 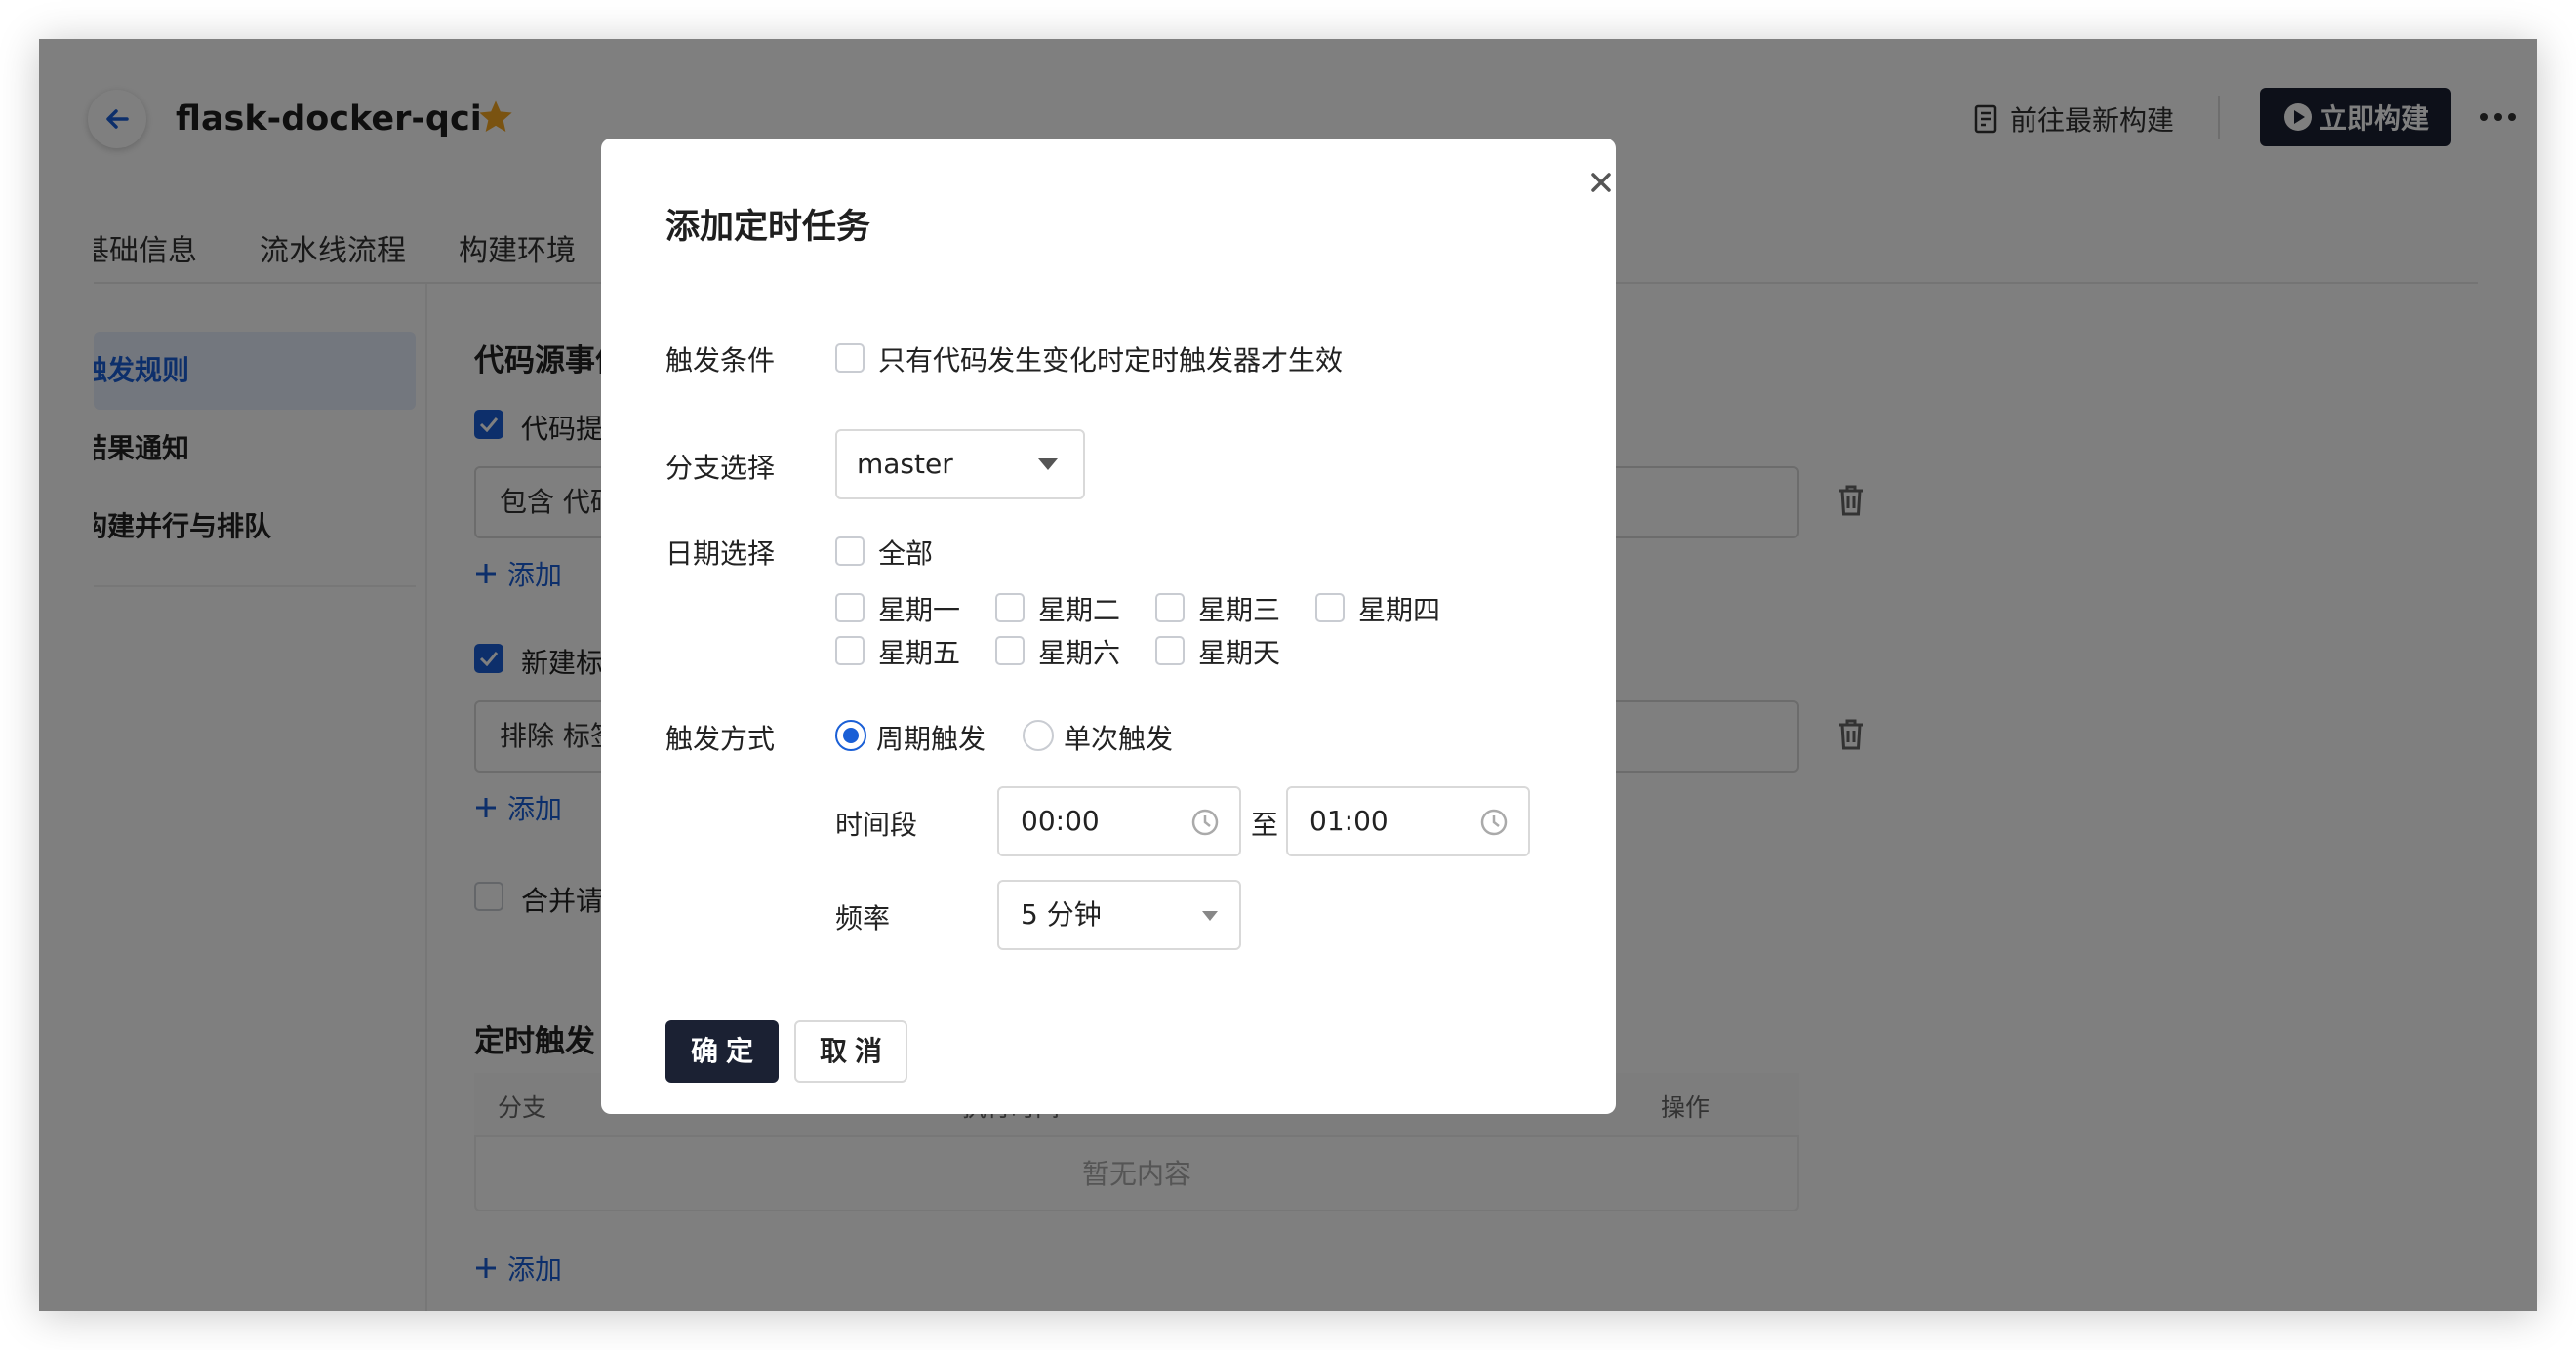 I want to click on branch-select: master, so click(x=960, y=464).